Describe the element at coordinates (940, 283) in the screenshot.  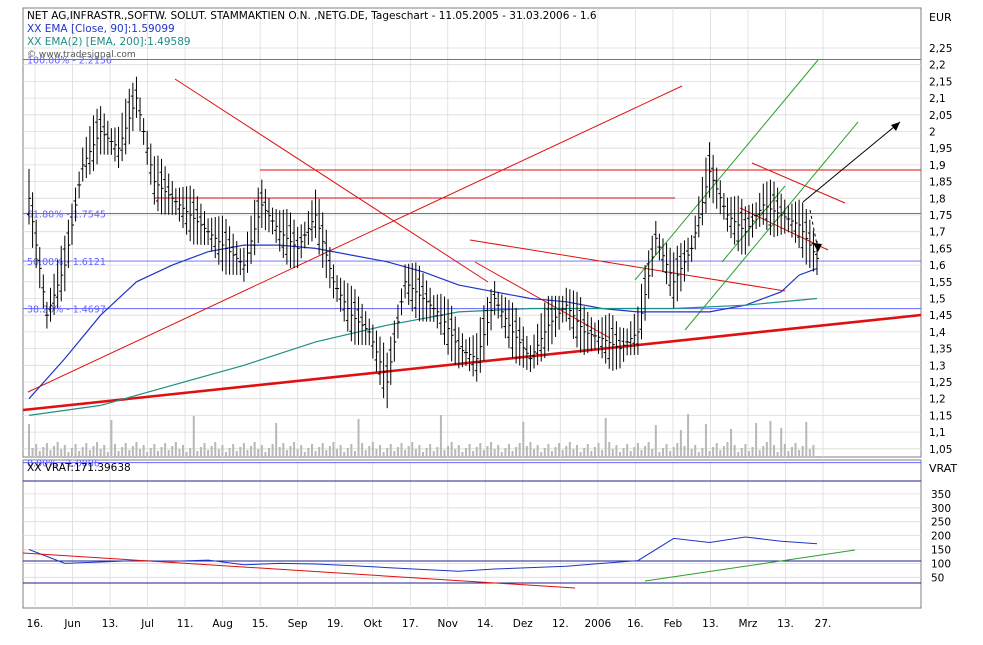
I see `price-y-tick-label: 1,55` at that location.